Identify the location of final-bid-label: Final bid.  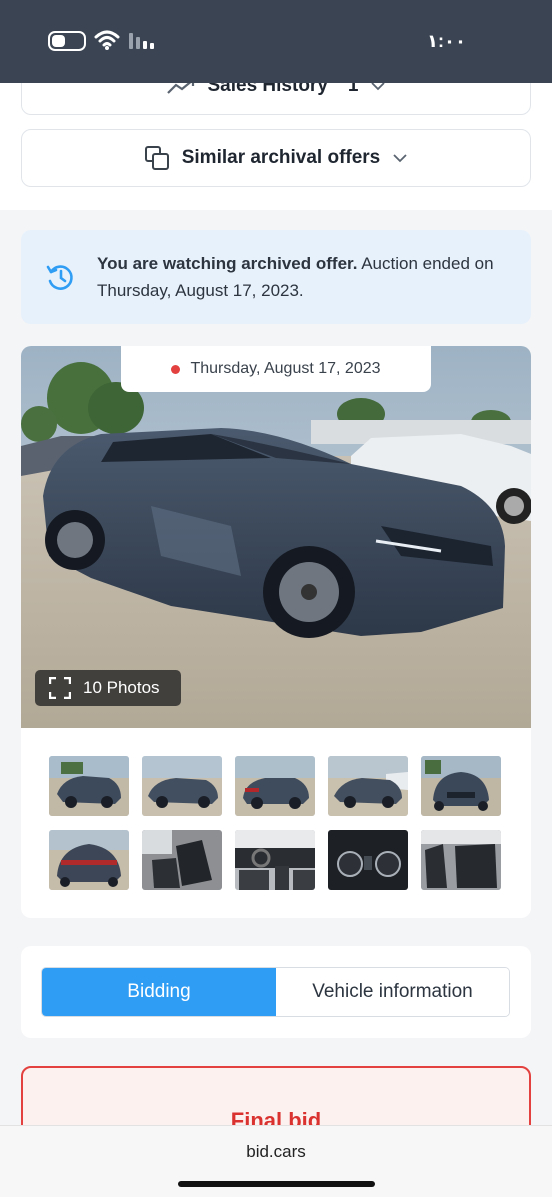
(276, 1116).